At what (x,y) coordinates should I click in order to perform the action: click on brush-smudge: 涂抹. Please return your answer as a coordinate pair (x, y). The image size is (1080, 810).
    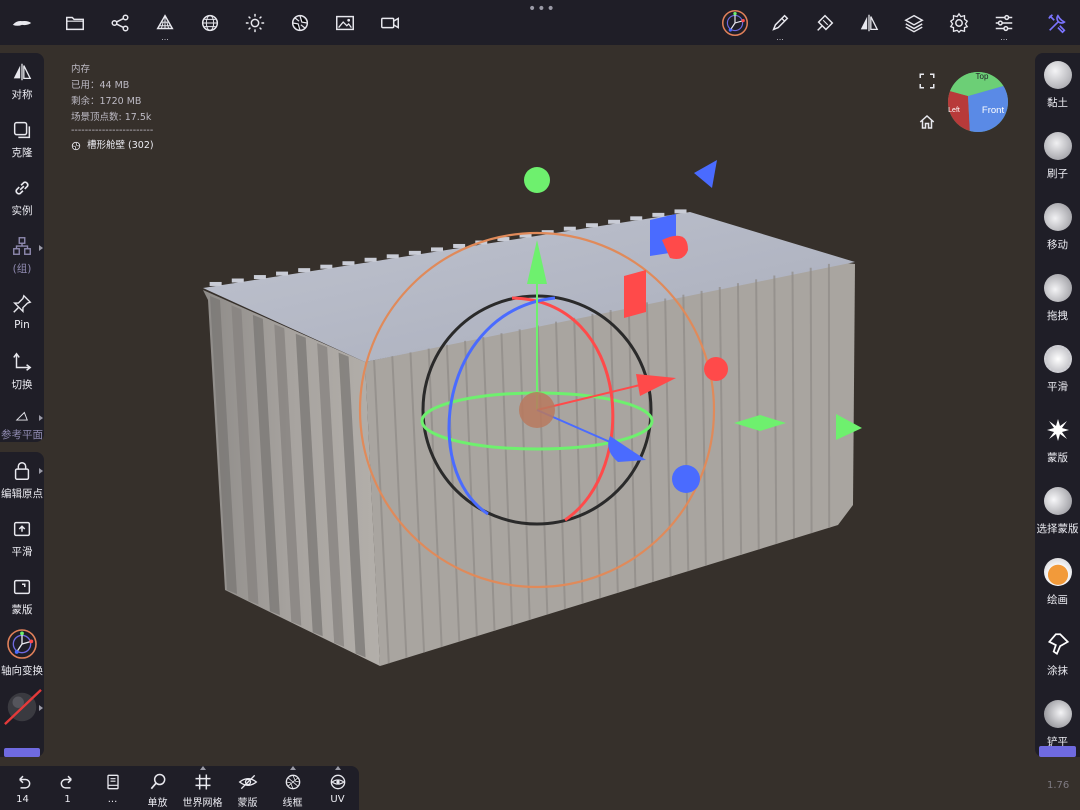
    Looking at the image, I should click on (1057, 656).